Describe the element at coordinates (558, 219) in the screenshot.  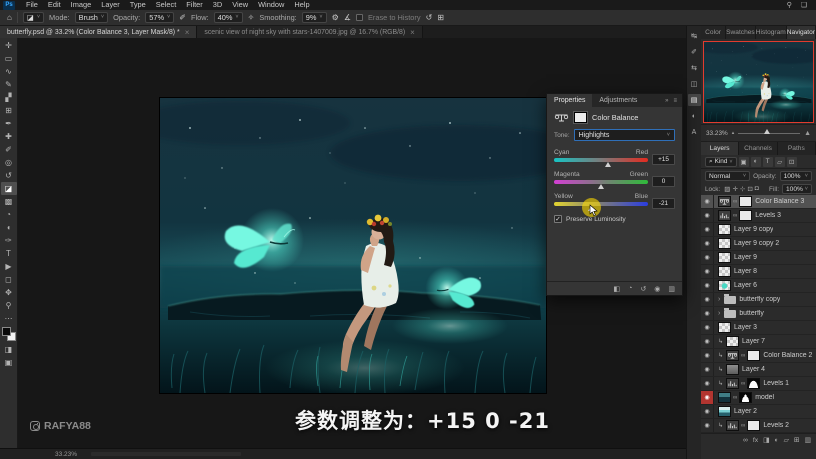
I see `preserve-luminosity-checkbox: ✓` at that location.